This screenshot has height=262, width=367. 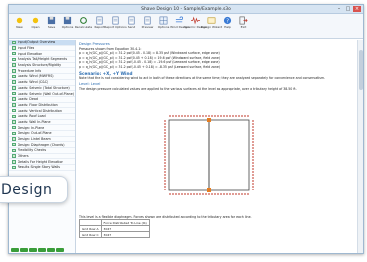 What do you see at coordinates (39, 110) in the screenshot?
I see `tree-item-label: Loads: Vertical Distribution` at bounding box center [39, 110].